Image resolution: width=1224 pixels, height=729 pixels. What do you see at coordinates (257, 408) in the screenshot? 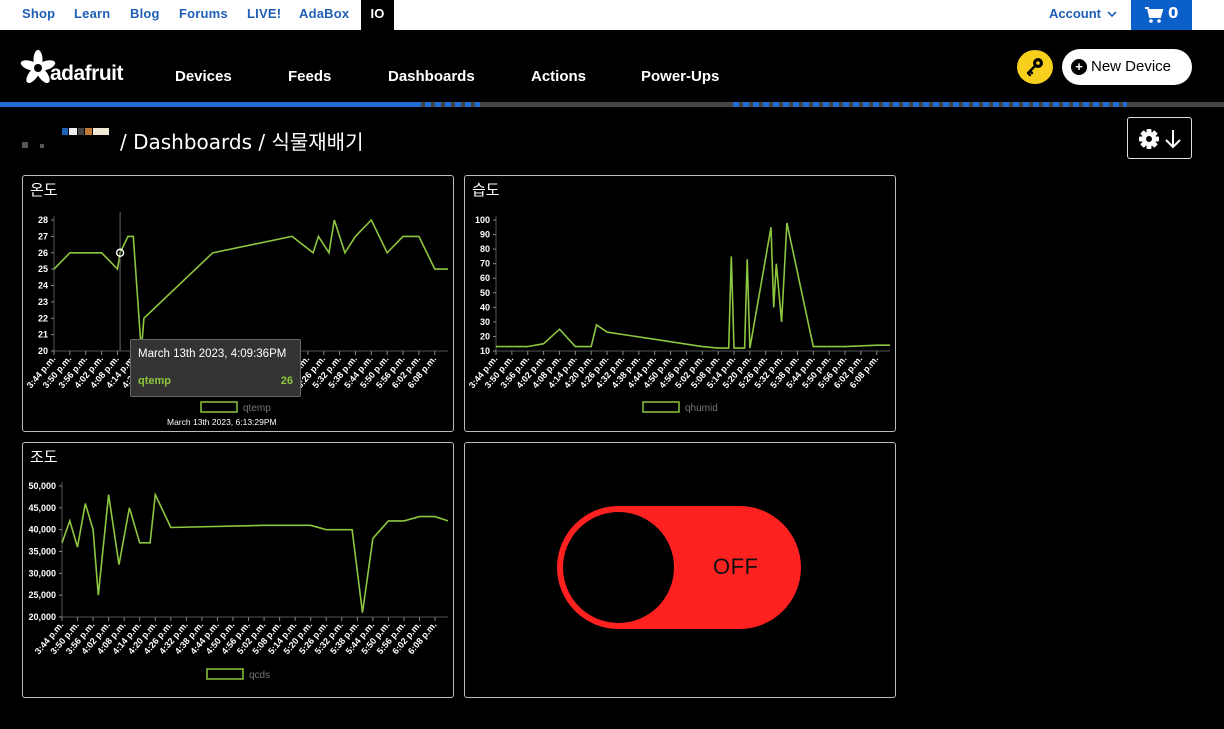
I see `legend-label: qtemp` at bounding box center [257, 408].